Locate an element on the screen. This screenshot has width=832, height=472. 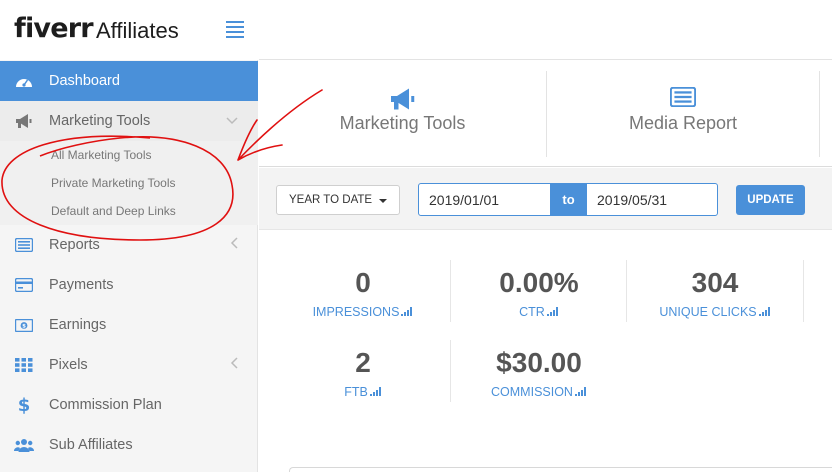
stat-ctr: 0.00% CTR is located at coordinates (539, 275).